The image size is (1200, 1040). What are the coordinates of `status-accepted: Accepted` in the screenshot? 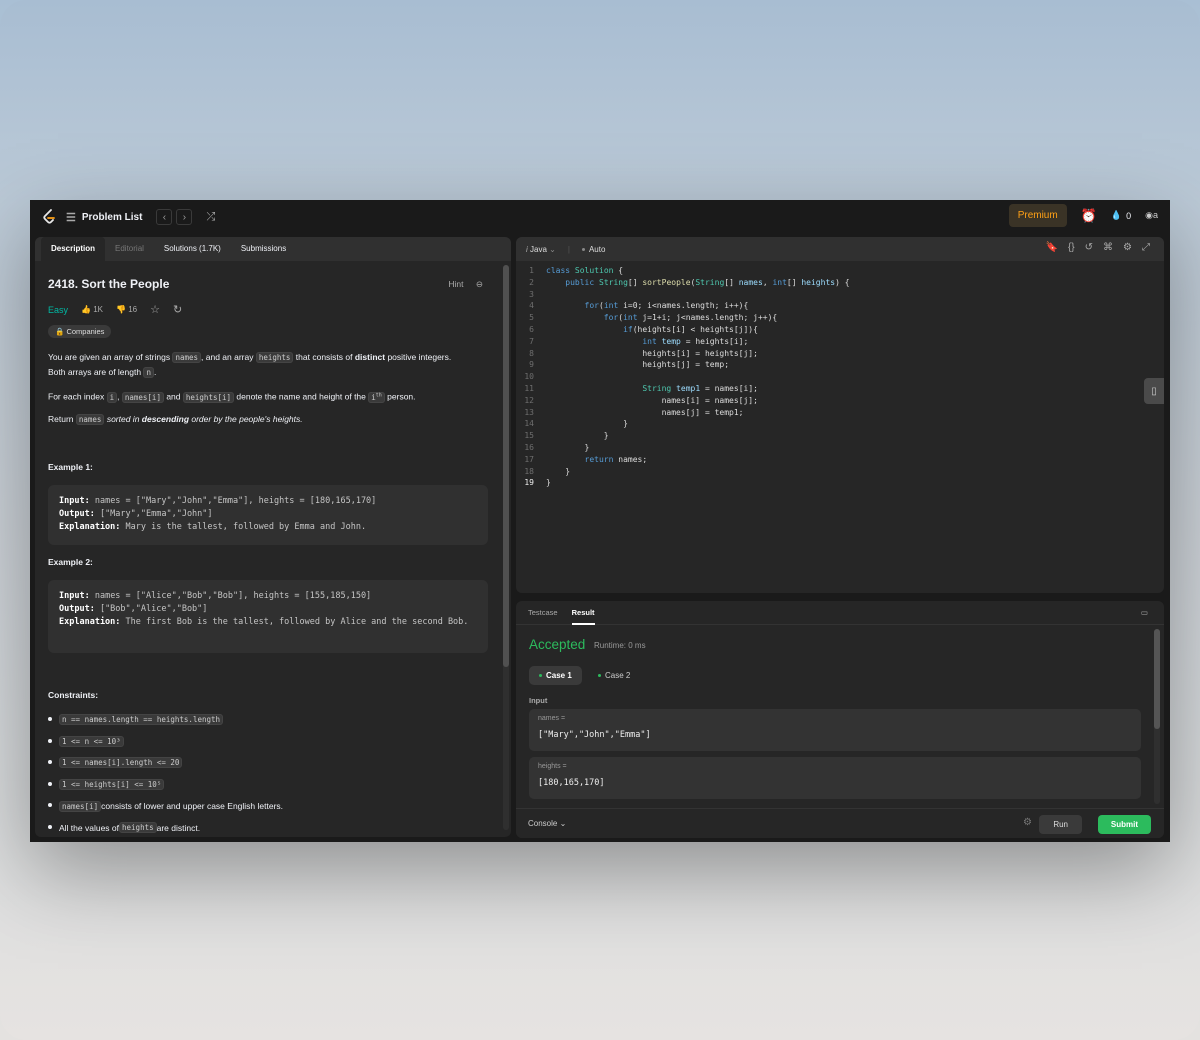 It's located at (557, 644).